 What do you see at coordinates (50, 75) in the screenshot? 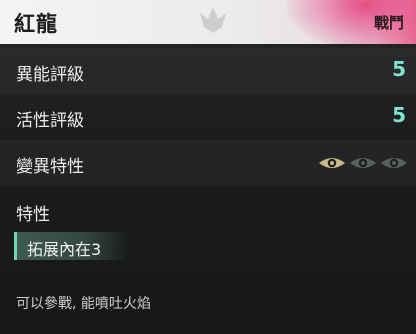
I see `stat-label: 異能評級` at bounding box center [50, 75].